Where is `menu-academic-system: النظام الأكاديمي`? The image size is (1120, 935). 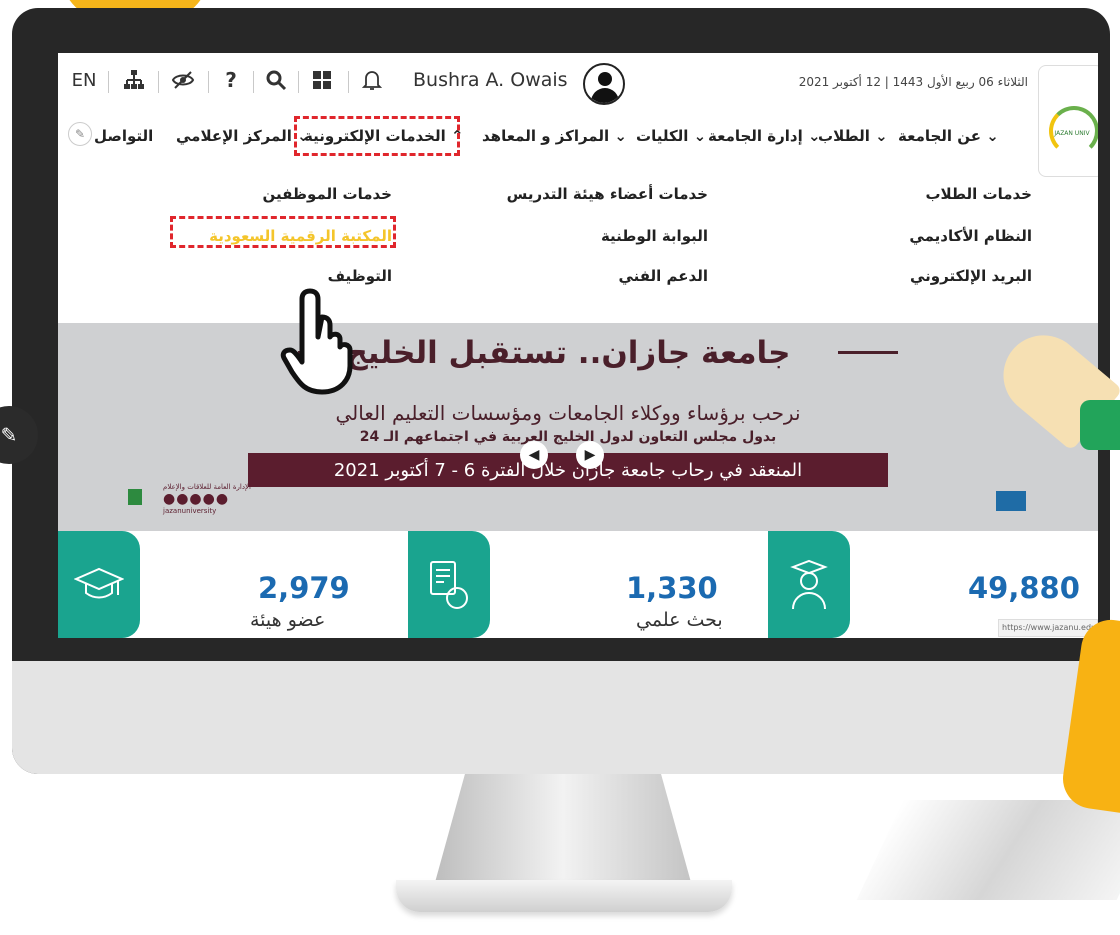 menu-academic-system: النظام الأكاديمي is located at coordinates (952, 236).